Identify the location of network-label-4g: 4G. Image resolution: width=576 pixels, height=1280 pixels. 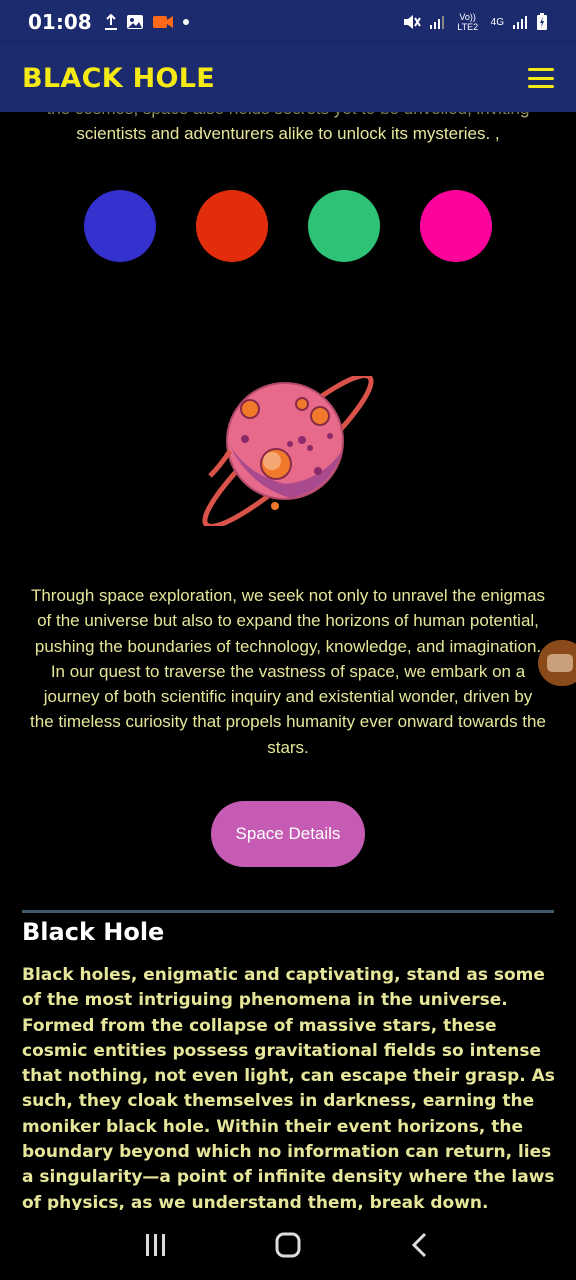
(497, 22).